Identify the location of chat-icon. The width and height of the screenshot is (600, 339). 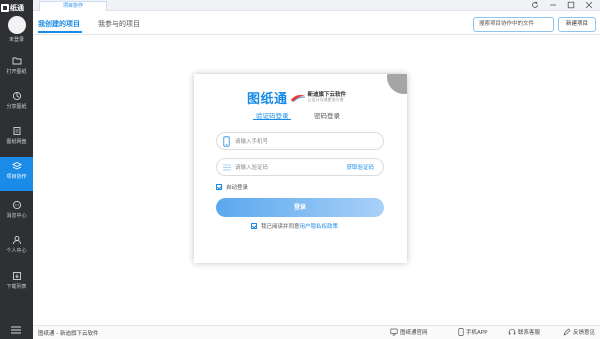
(16, 205).